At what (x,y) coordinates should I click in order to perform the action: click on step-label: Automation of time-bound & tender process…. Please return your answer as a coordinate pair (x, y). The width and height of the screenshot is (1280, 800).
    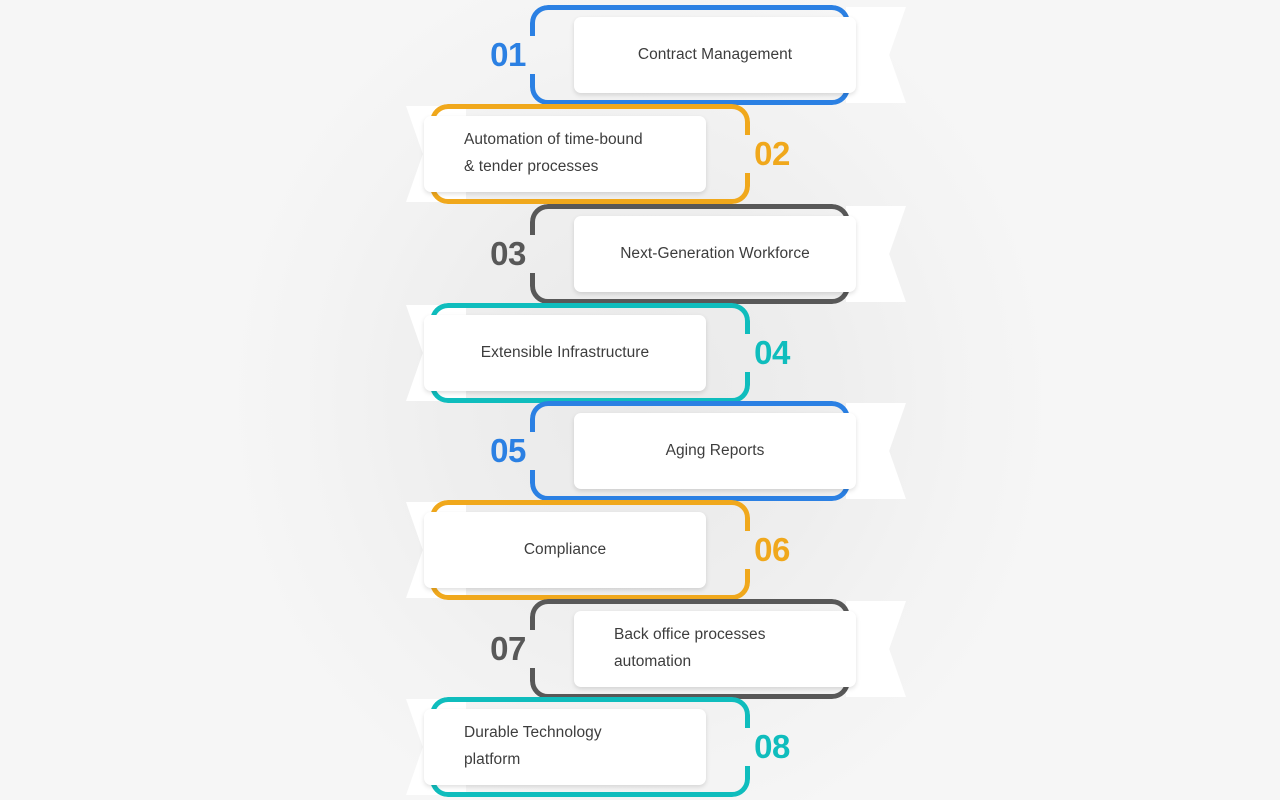
    Looking at the image, I should click on (565, 153).